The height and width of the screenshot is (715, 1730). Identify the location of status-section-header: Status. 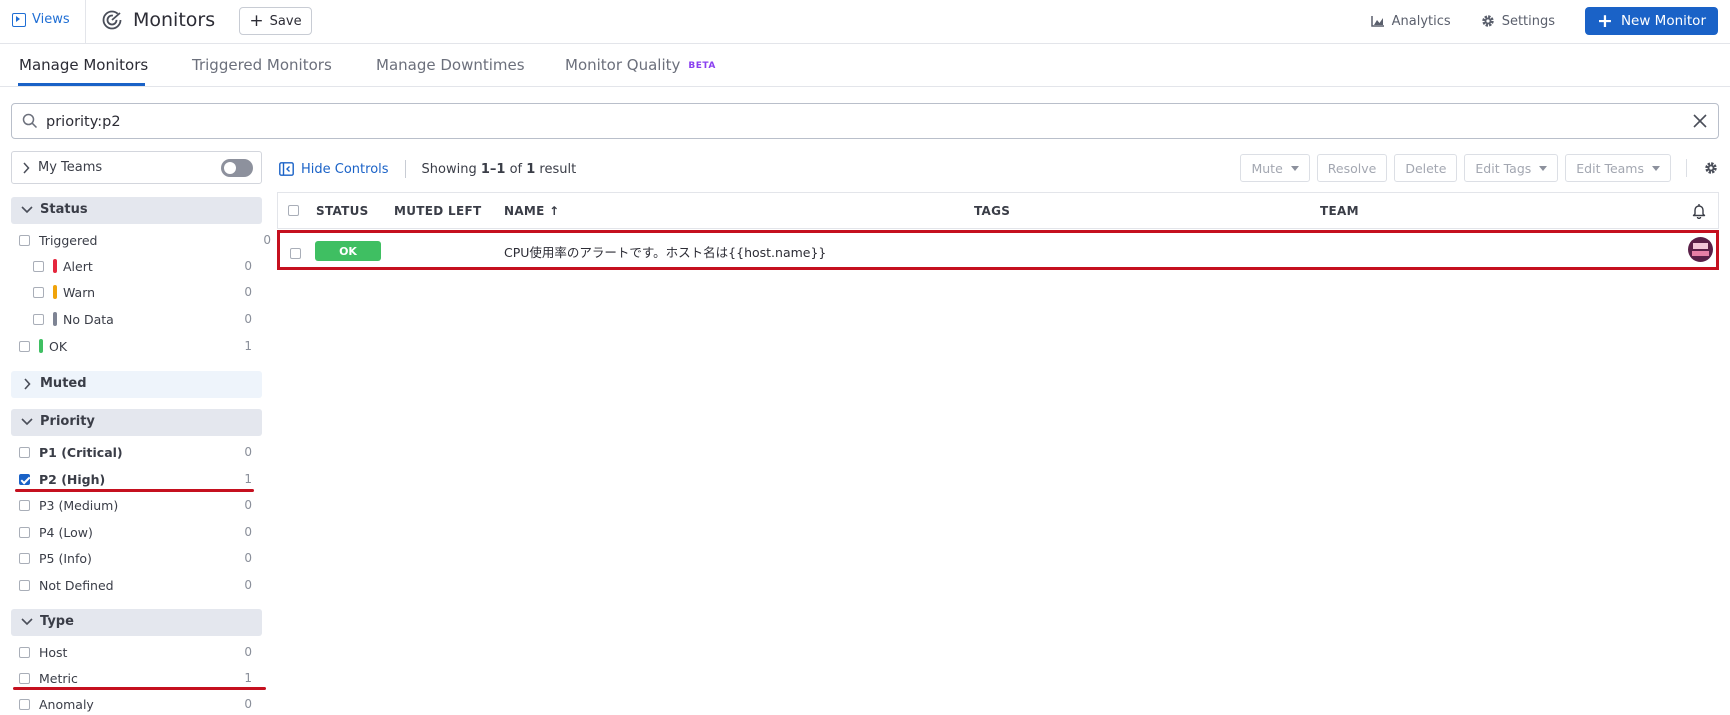
(136, 210).